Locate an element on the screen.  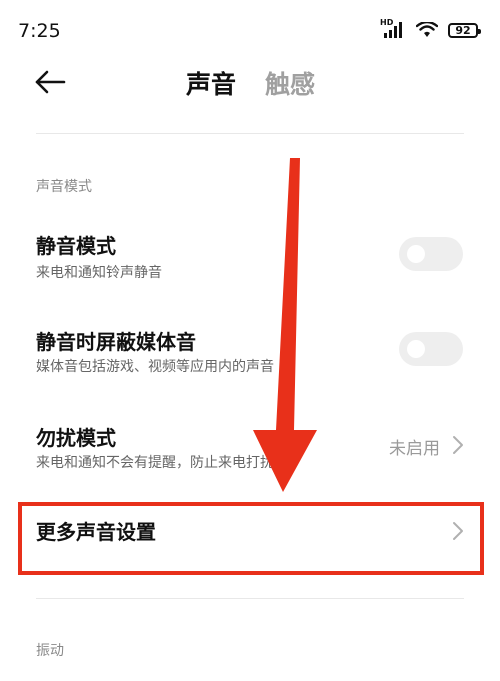
annotation-arrow-icon is located at coordinates (285, 325).